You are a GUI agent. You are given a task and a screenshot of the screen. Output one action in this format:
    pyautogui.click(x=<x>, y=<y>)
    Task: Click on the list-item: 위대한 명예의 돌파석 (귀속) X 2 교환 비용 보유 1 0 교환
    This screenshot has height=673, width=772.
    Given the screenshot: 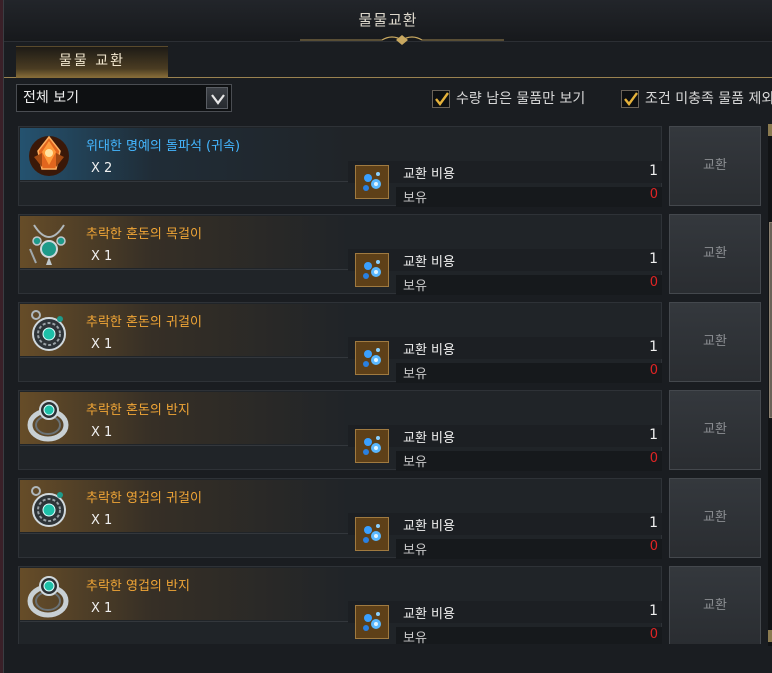 What is the action you would take?
    pyautogui.click(x=390, y=166)
    